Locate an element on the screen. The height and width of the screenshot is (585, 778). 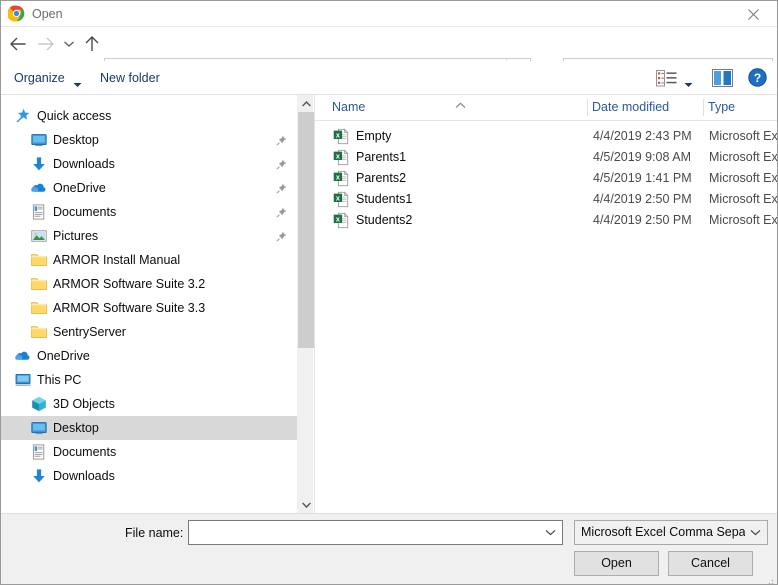
file-date-cell: 4/5/2019 1:41 PM is located at coordinates (642, 178).